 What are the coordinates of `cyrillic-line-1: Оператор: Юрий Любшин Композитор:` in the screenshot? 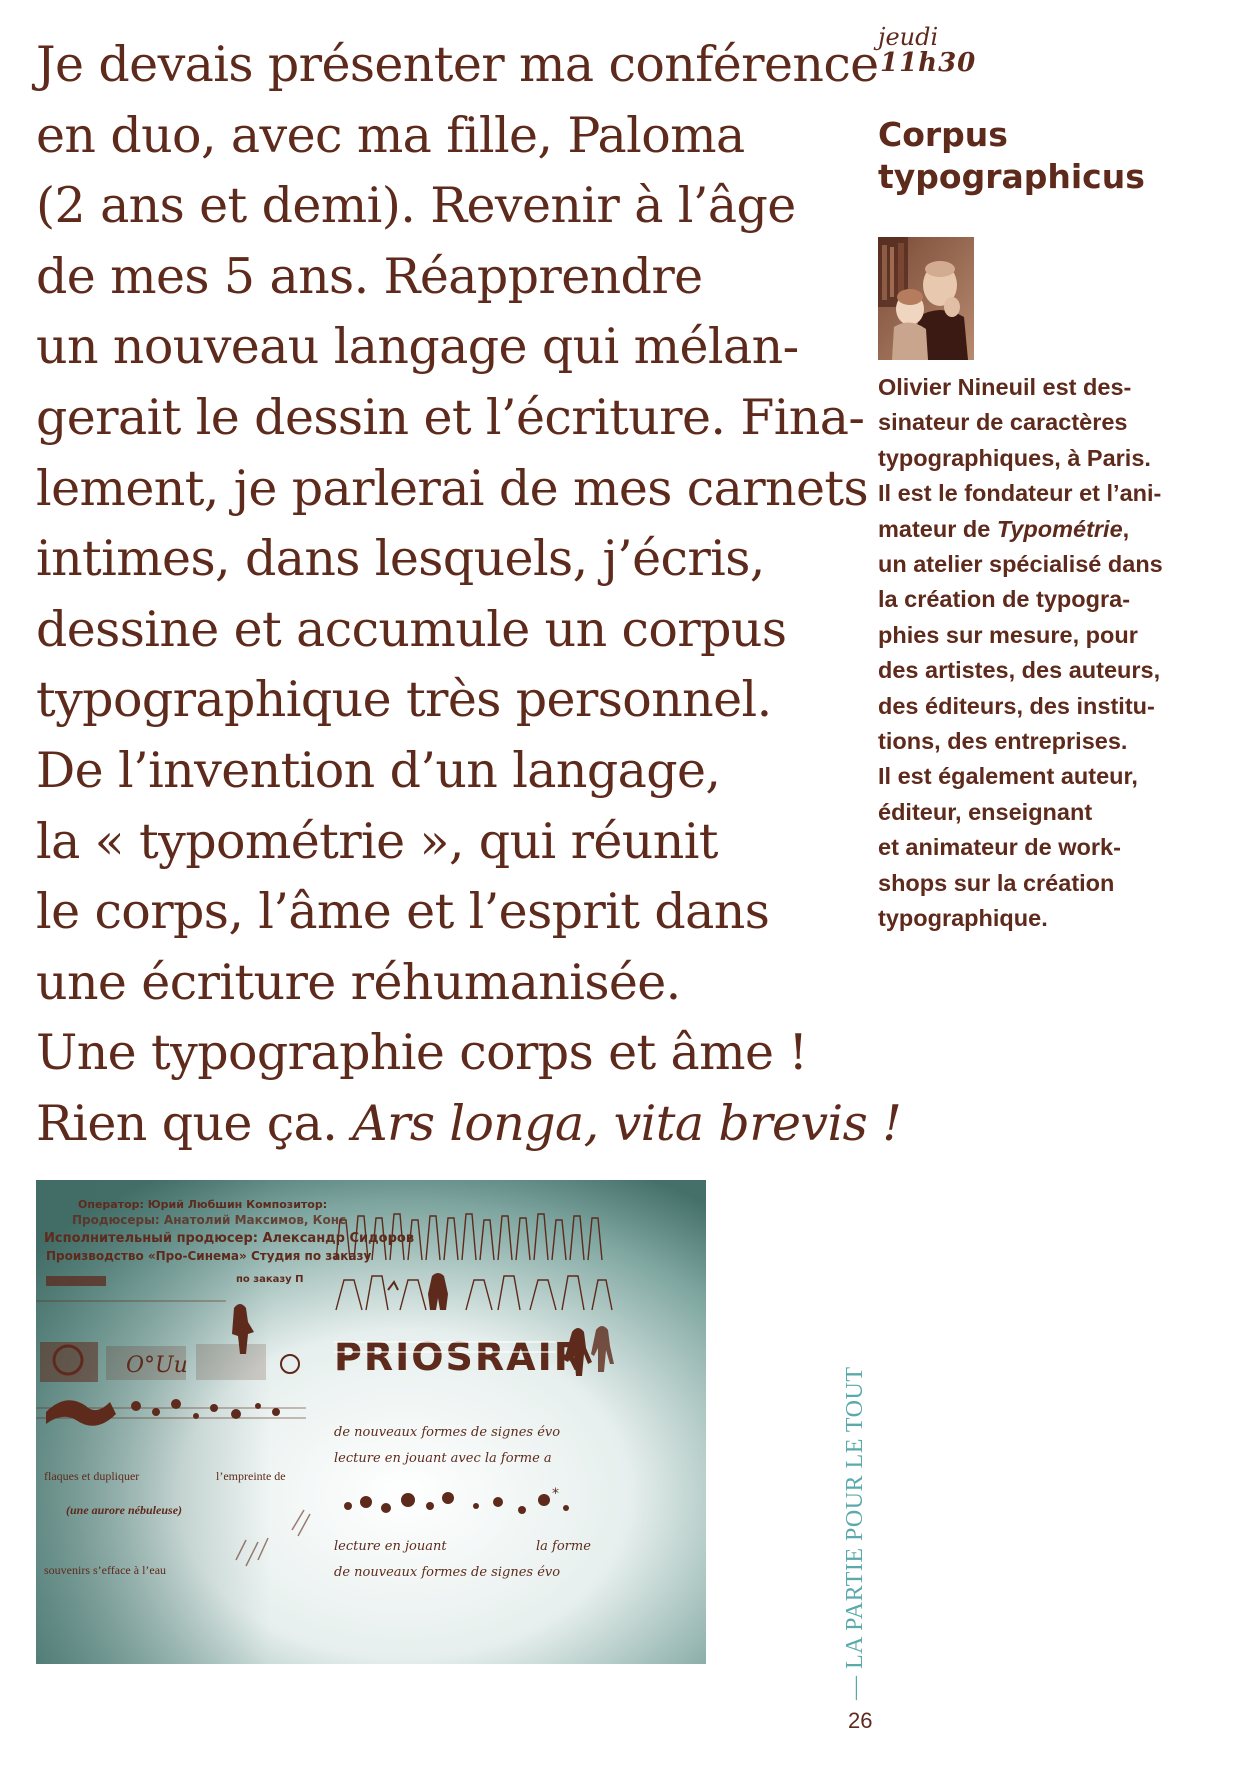 It's located at (202, 1204).